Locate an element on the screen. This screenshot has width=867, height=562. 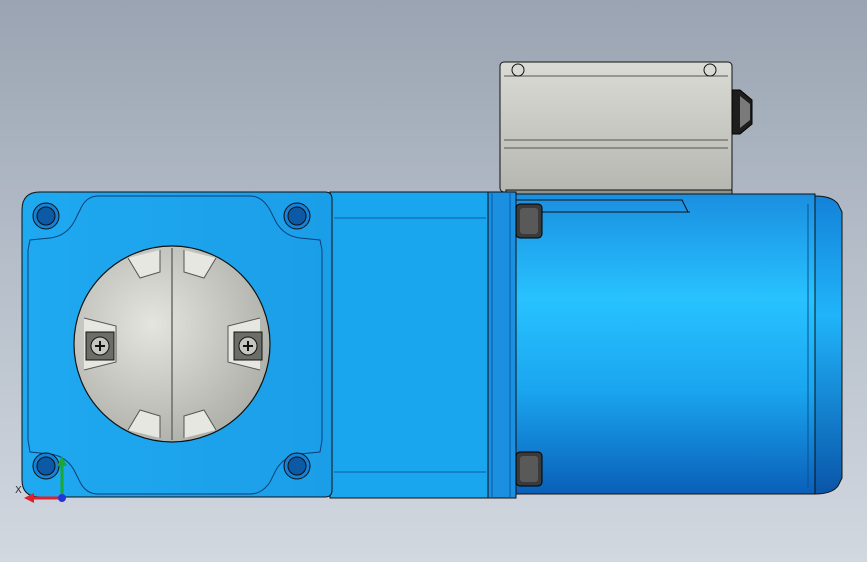
shaft-cover is located at coordinates (172, 344).